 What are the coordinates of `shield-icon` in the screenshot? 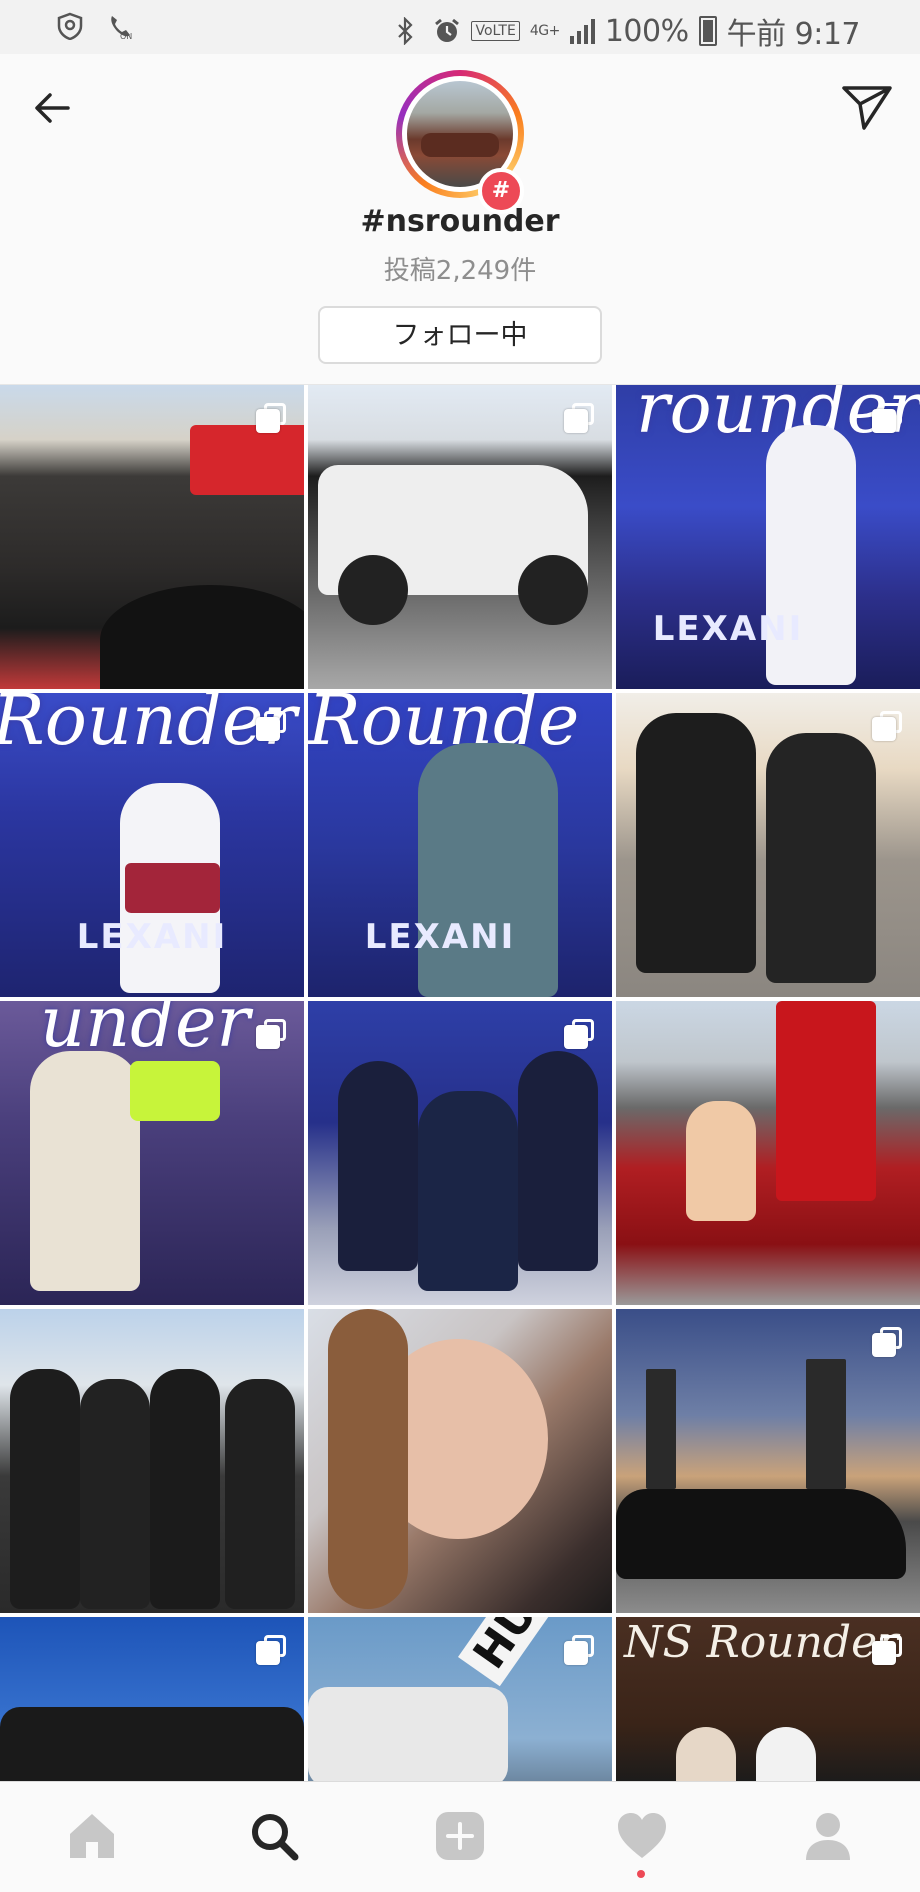 It's located at (70, 26).